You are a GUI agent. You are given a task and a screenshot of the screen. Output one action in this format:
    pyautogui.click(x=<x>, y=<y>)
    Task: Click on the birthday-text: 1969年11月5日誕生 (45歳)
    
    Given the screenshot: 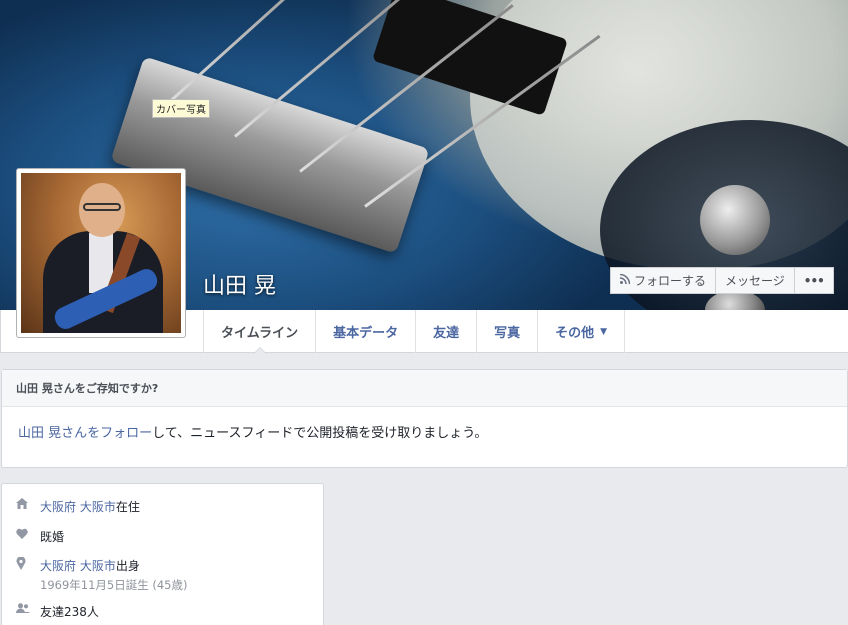 What is the action you would take?
    pyautogui.click(x=114, y=585)
    